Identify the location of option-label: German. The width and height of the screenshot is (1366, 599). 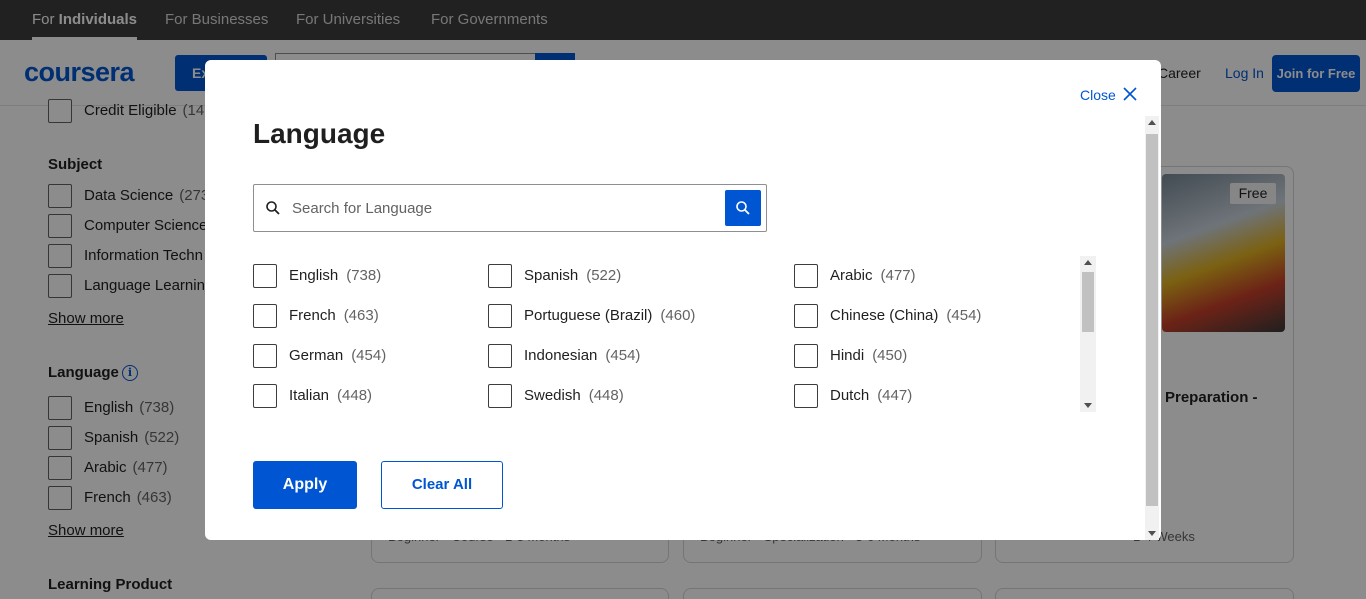
(316, 355).